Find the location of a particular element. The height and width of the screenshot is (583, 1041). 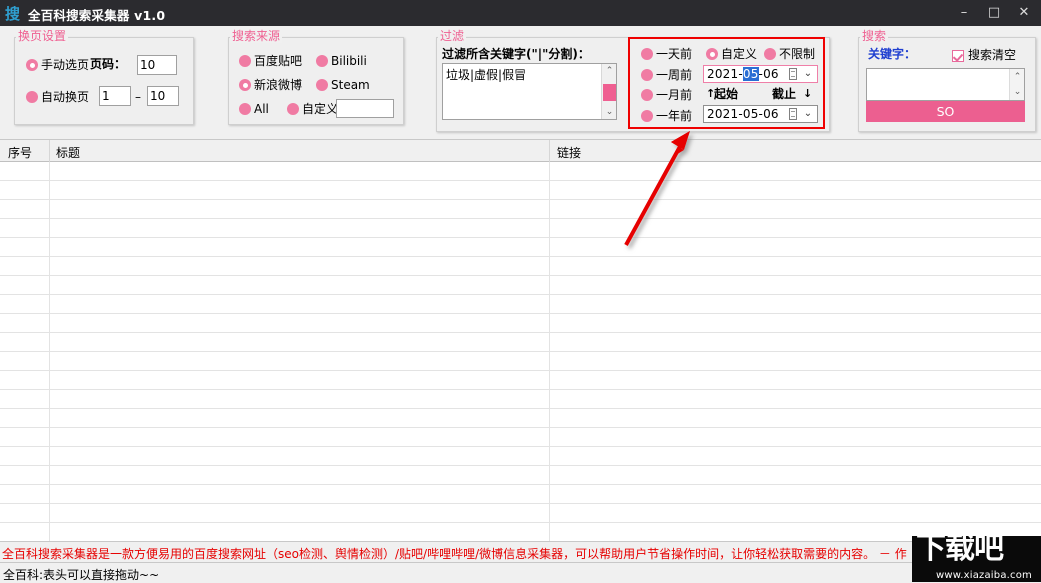

page-number-input is located at coordinates (157, 65).